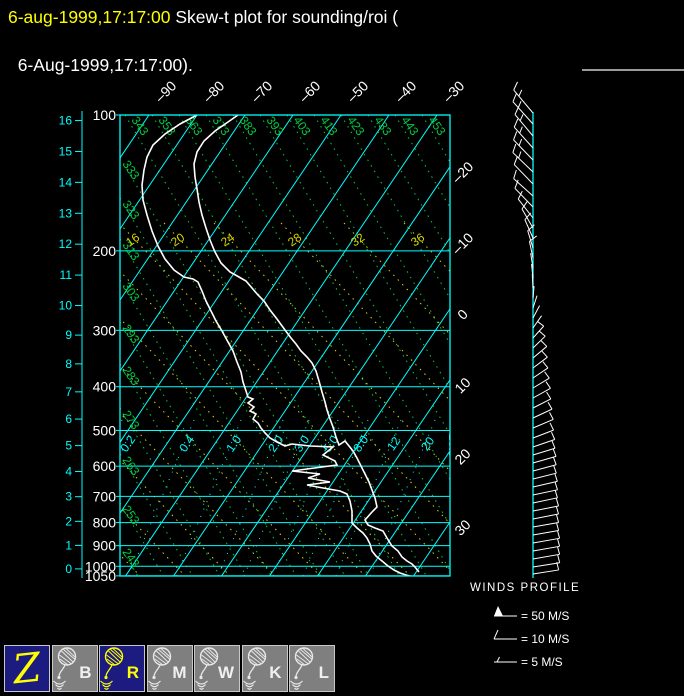  I want to click on svg-text: 9, so click(68, 335).